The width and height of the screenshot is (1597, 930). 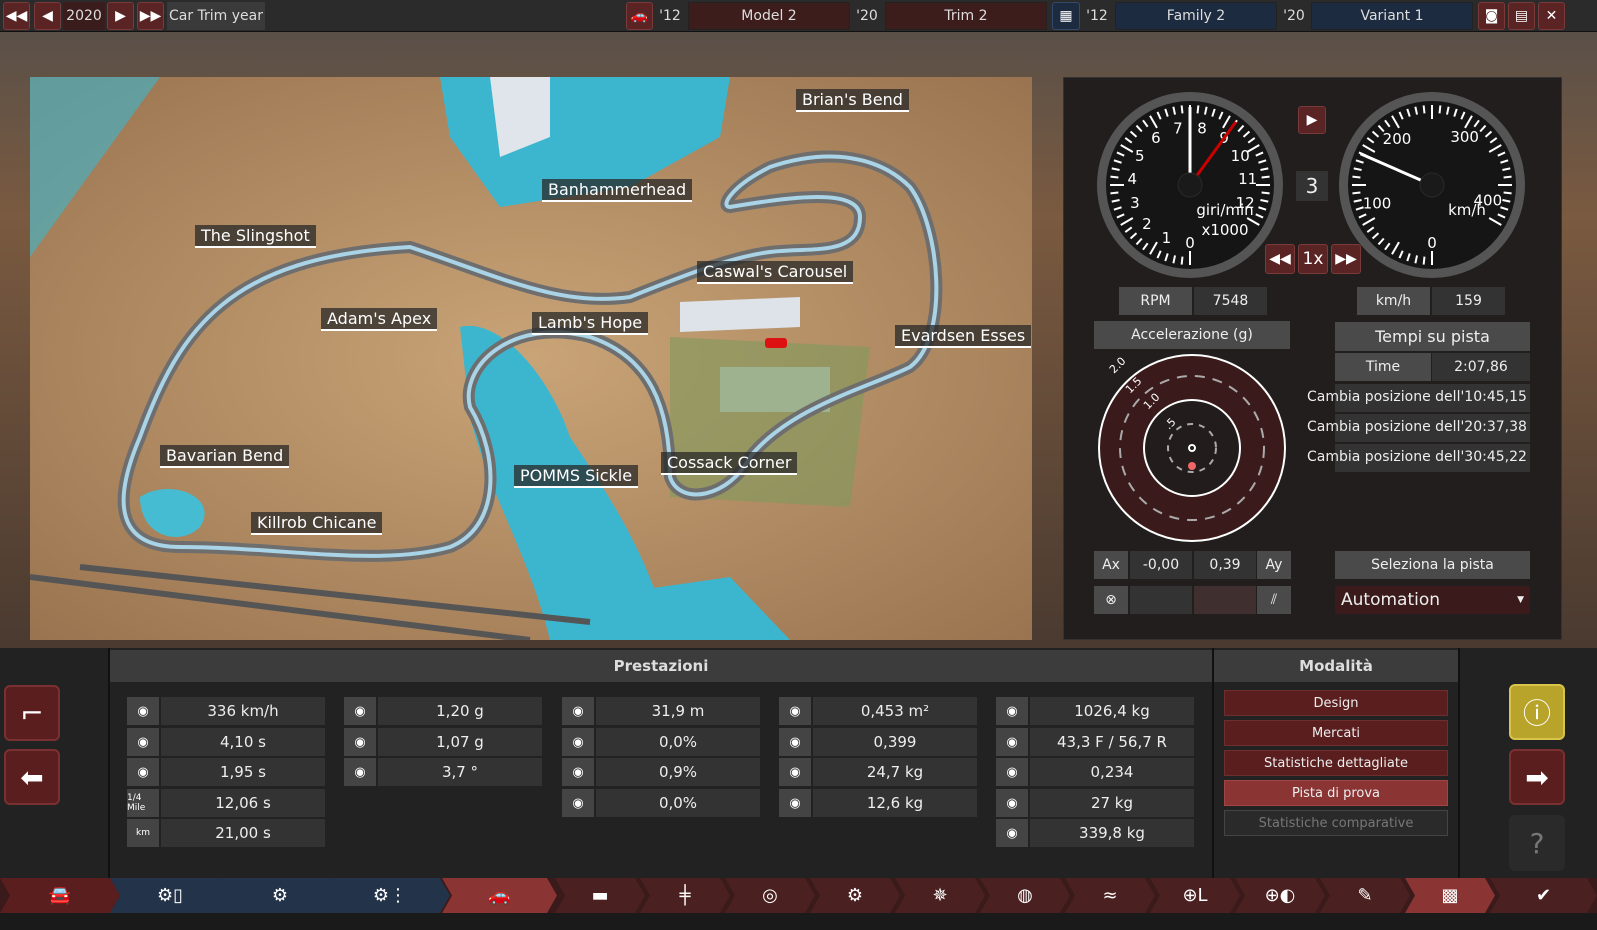 What do you see at coordinates (600, 895) in the screenshot?
I see `chassis-icon: ▬` at bounding box center [600, 895].